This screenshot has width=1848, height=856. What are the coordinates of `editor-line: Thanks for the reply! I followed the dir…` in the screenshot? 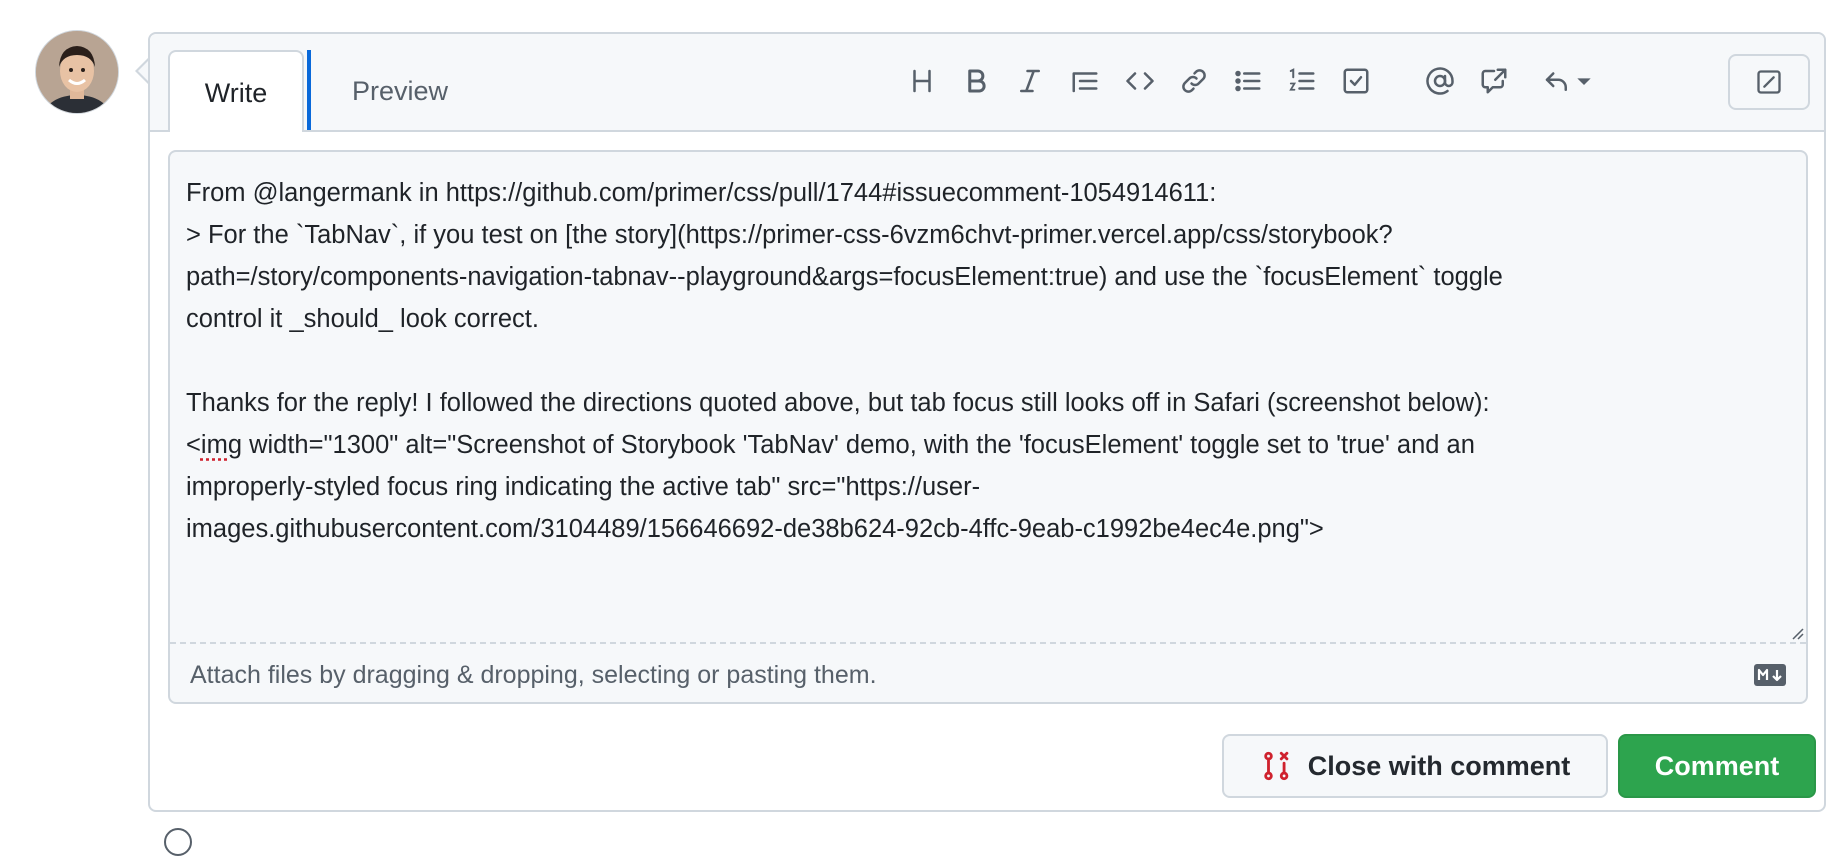 It's located at (838, 403).